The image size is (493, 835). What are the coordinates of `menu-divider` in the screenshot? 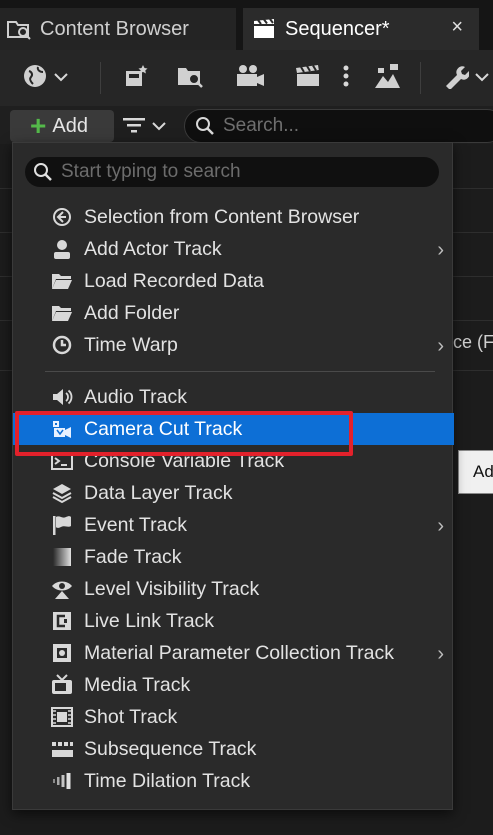 It's located at (240, 371).